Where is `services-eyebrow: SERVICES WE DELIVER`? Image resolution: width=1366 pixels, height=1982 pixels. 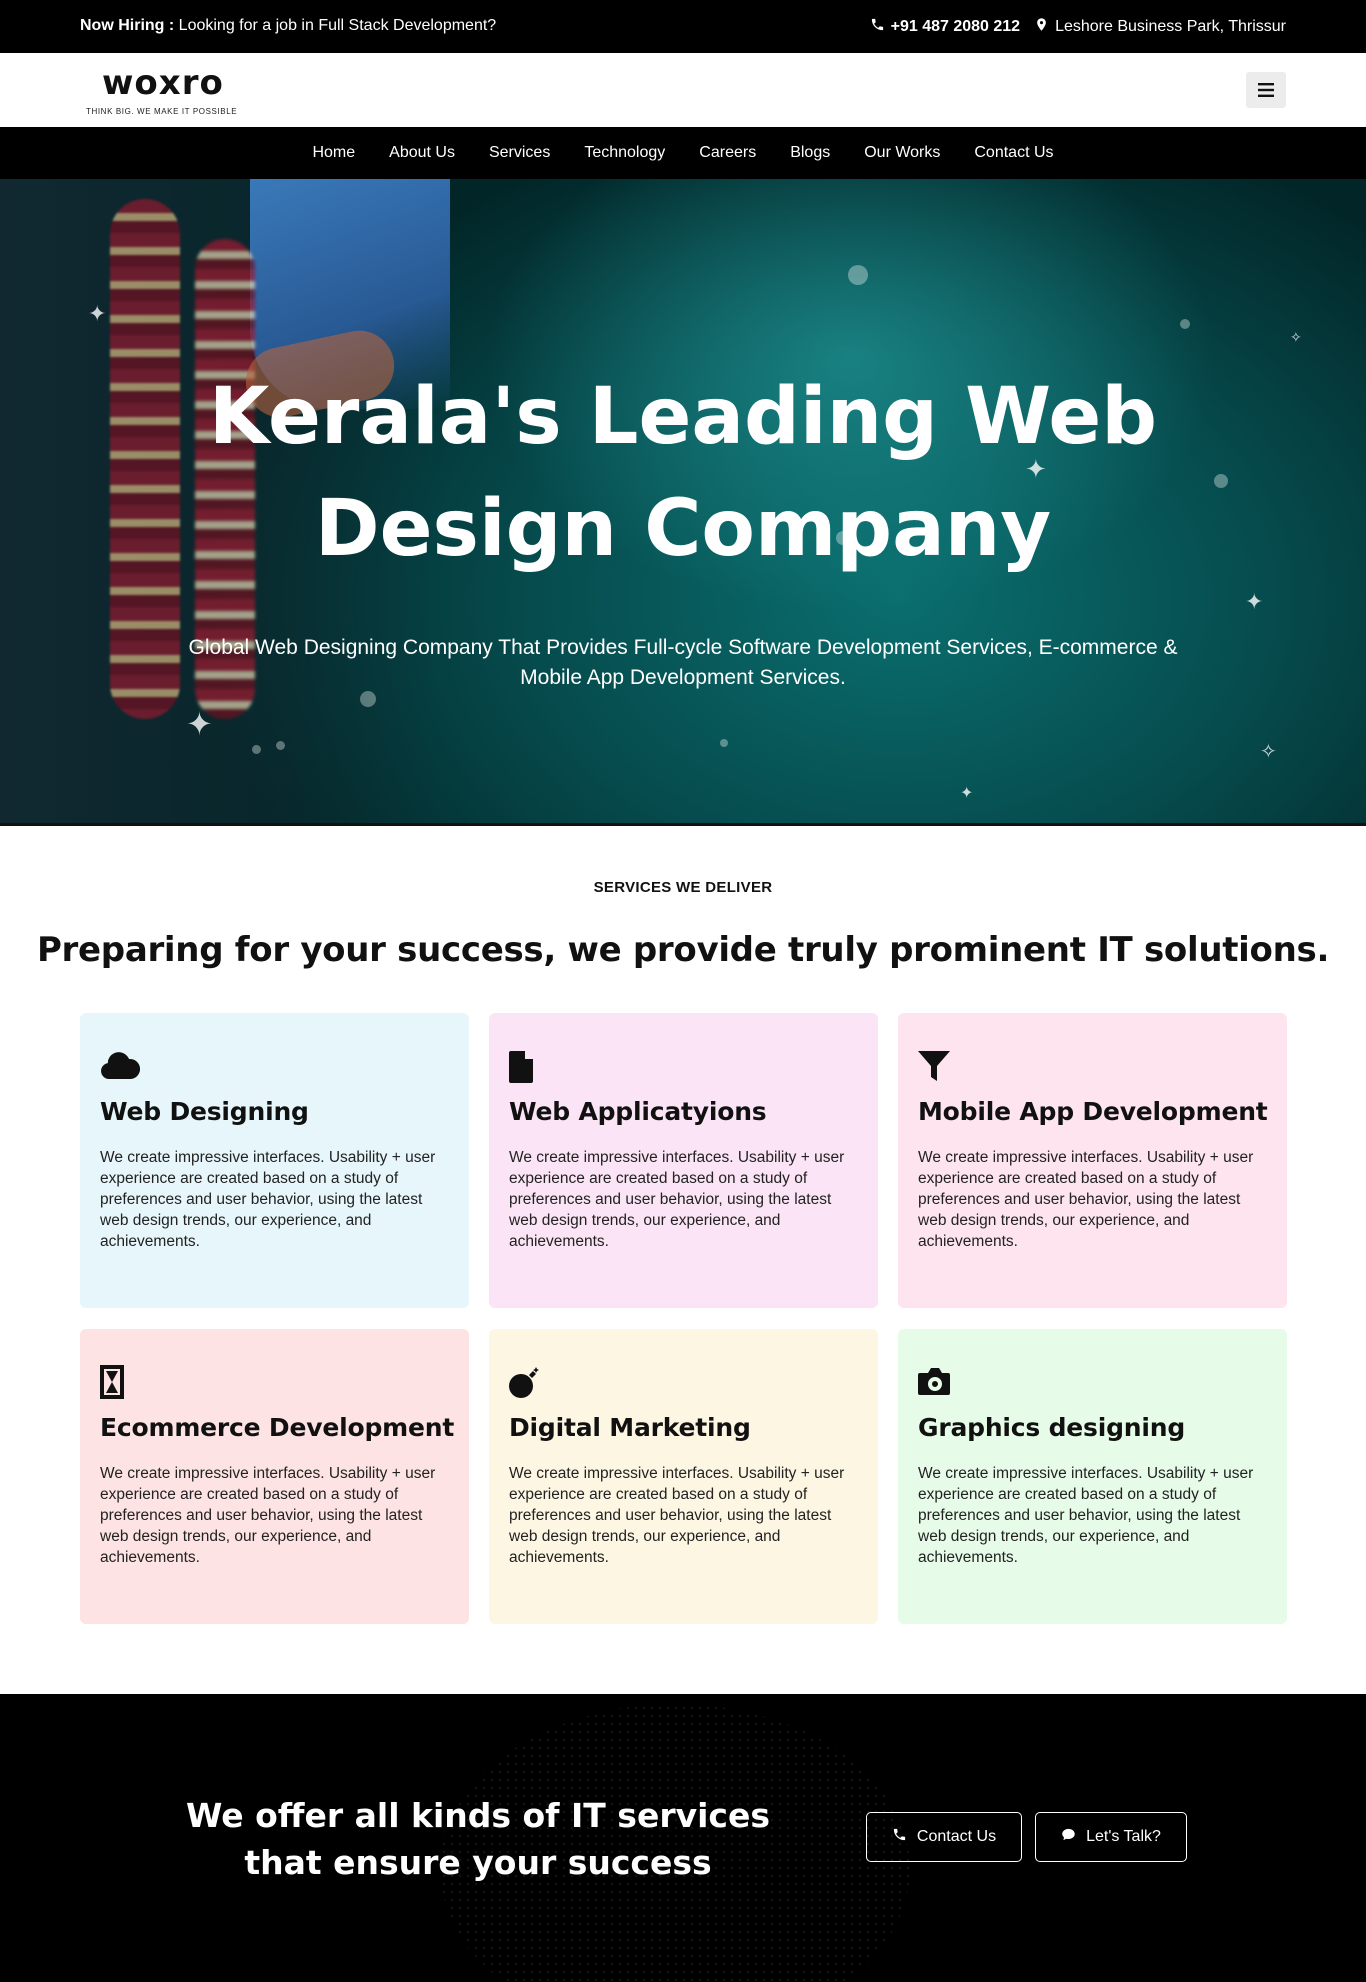
services-eyebrow: SERVICES WE DELIVER is located at coordinates (683, 887).